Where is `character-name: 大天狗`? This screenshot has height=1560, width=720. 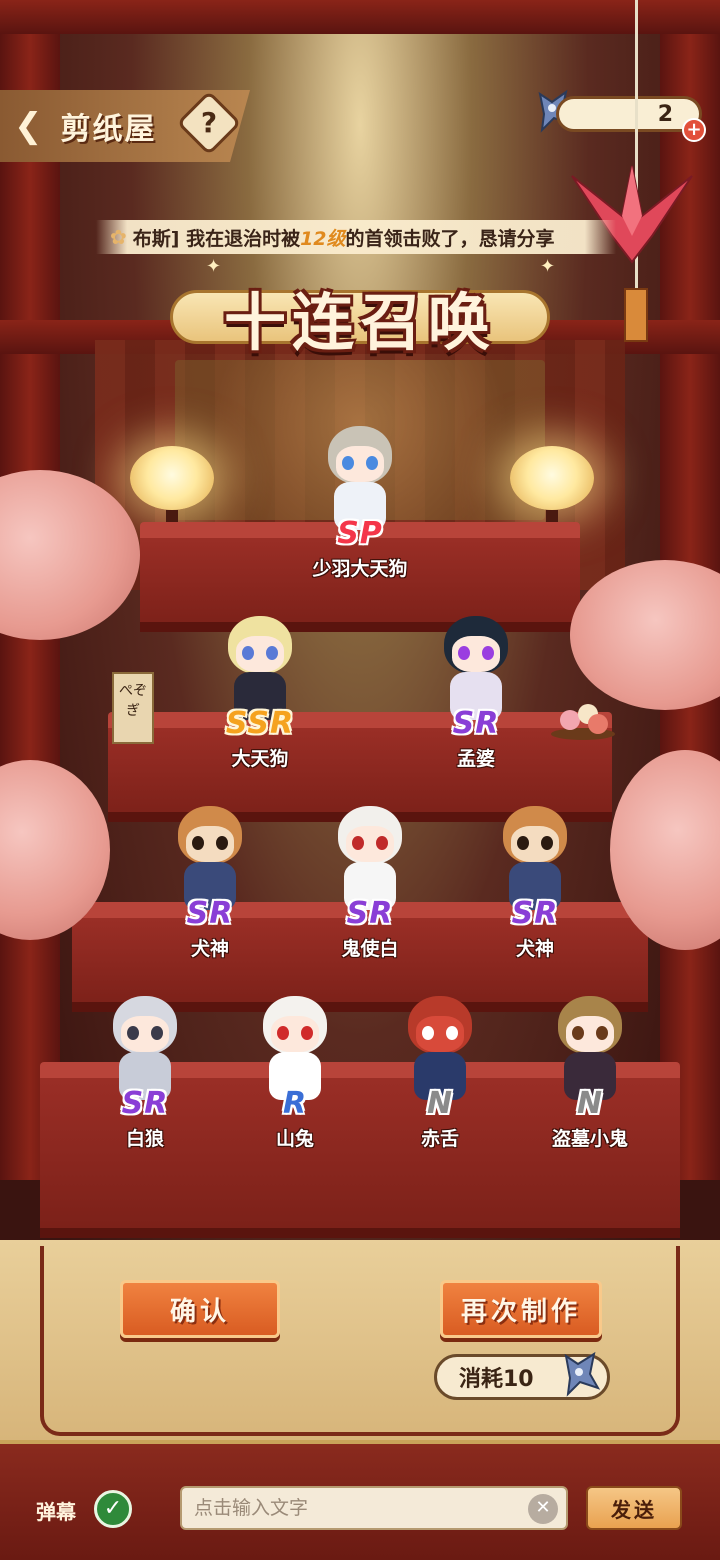 character-name: 大天狗 is located at coordinates (260, 759).